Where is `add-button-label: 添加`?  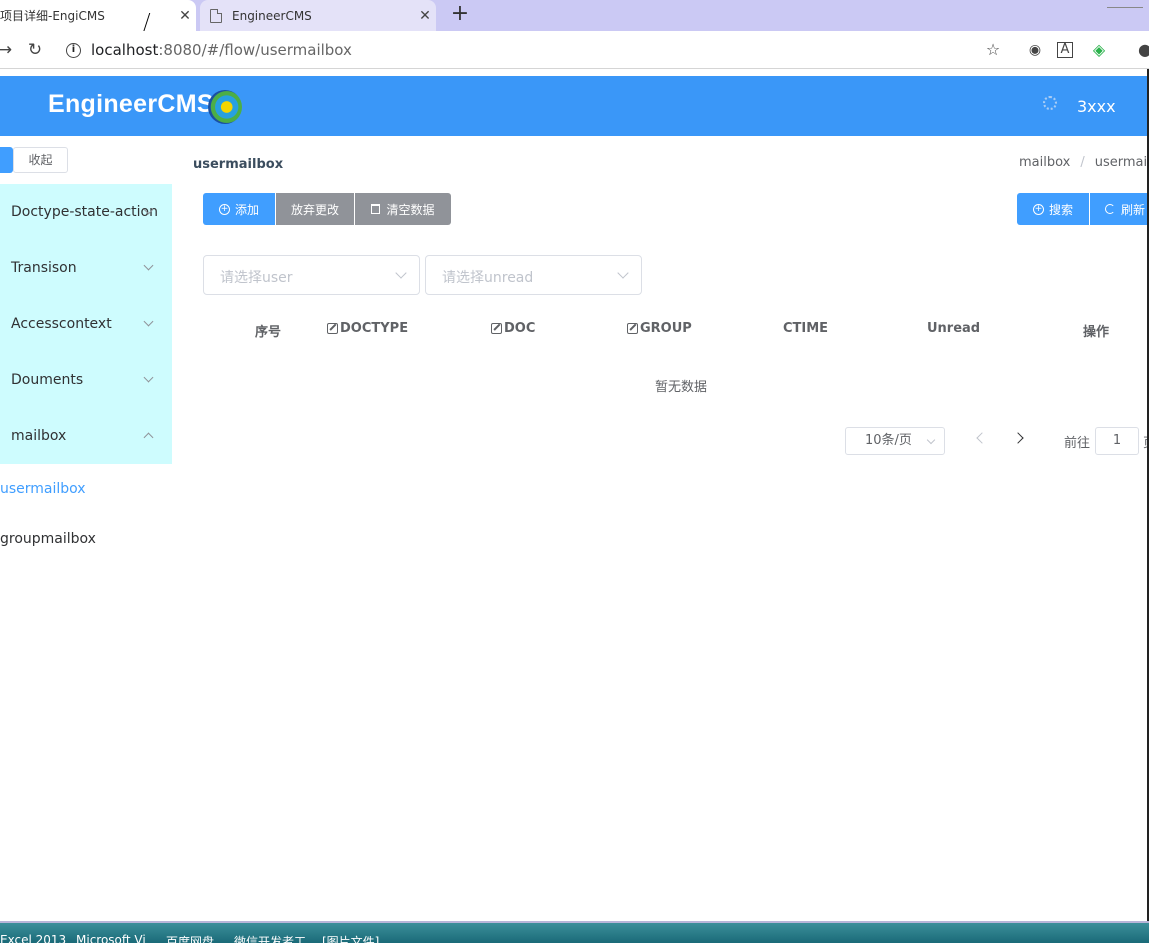
add-button-label: 添加 is located at coordinates (246, 209).